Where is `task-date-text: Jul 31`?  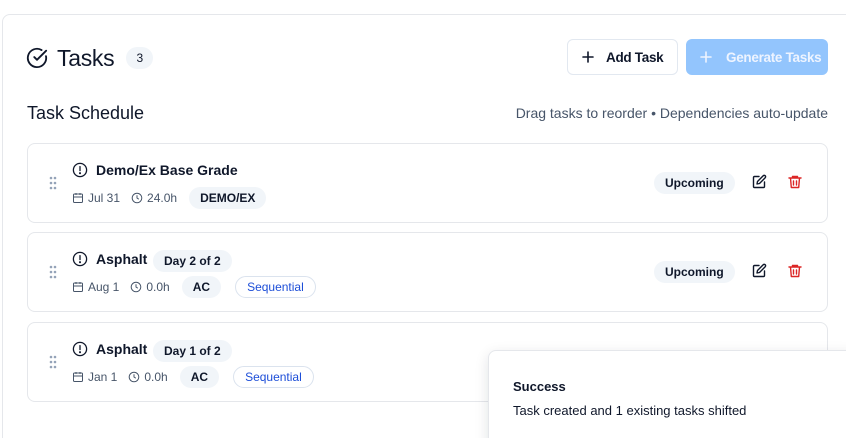
task-date-text: Jul 31 is located at coordinates (104, 198).